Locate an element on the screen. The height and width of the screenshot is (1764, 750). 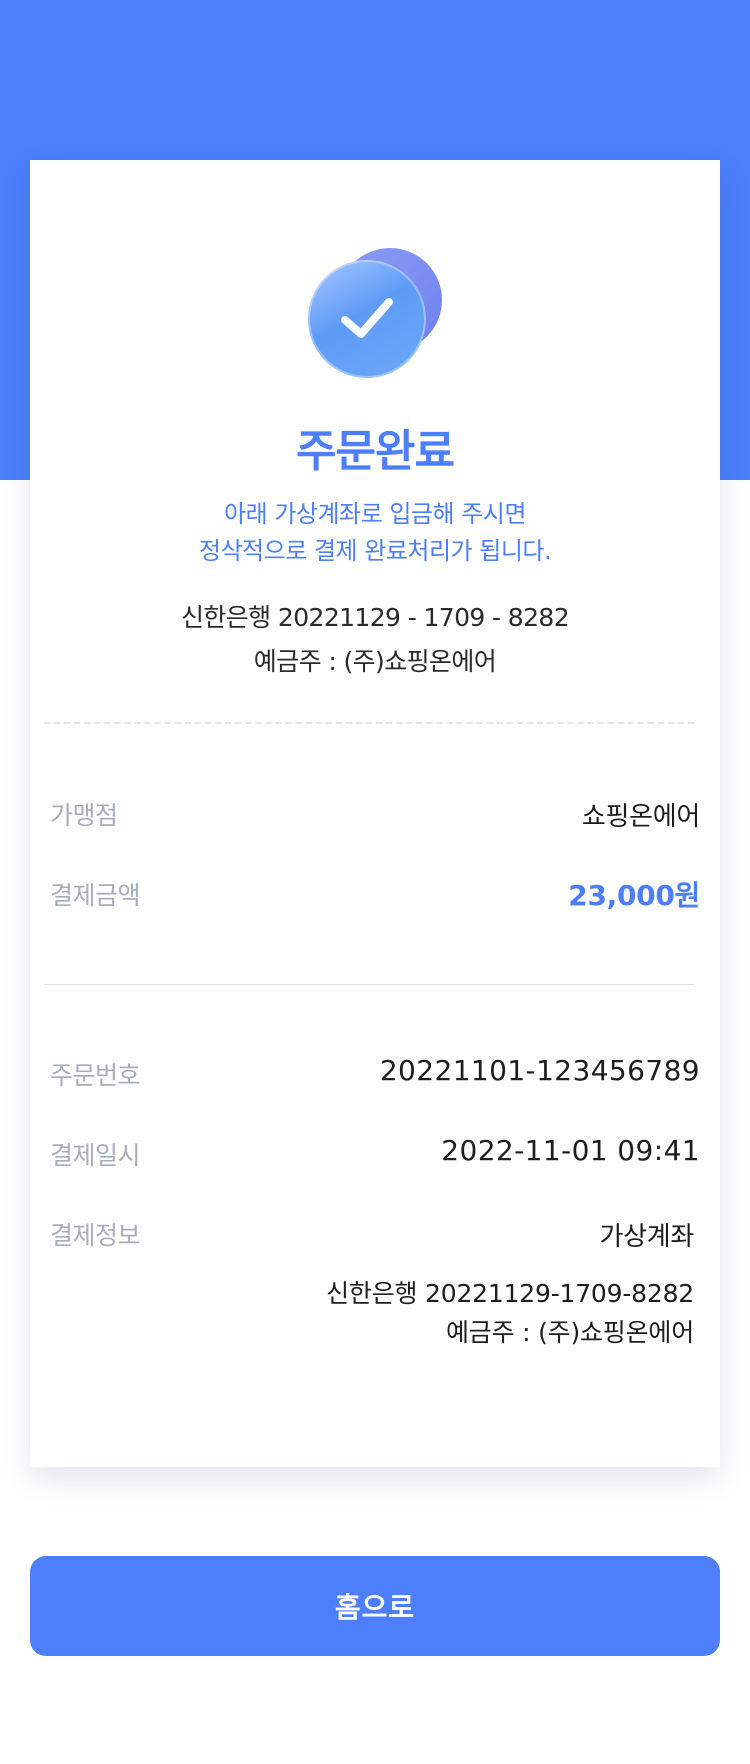
order-number-value: 20221101-123456789 is located at coordinates (539, 1070).